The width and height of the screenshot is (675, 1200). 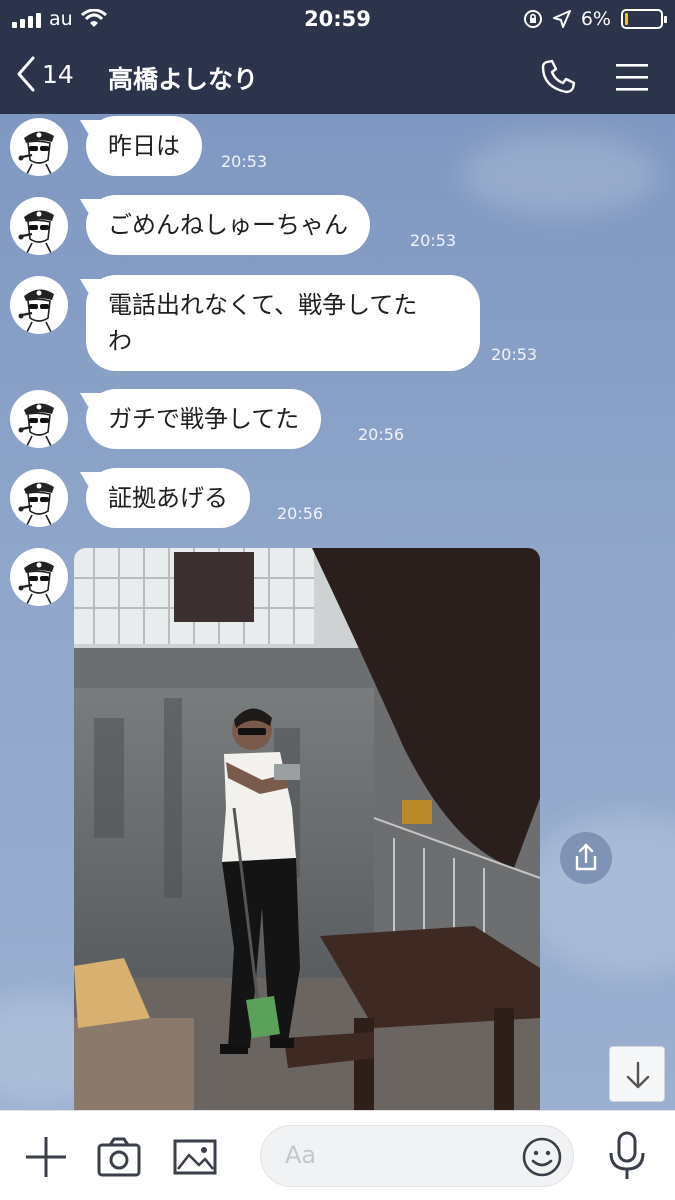 What do you see at coordinates (183, 79) in the screenshot?
I see `chat-title: 高橋よしなり` at bounding box center [183, 79].